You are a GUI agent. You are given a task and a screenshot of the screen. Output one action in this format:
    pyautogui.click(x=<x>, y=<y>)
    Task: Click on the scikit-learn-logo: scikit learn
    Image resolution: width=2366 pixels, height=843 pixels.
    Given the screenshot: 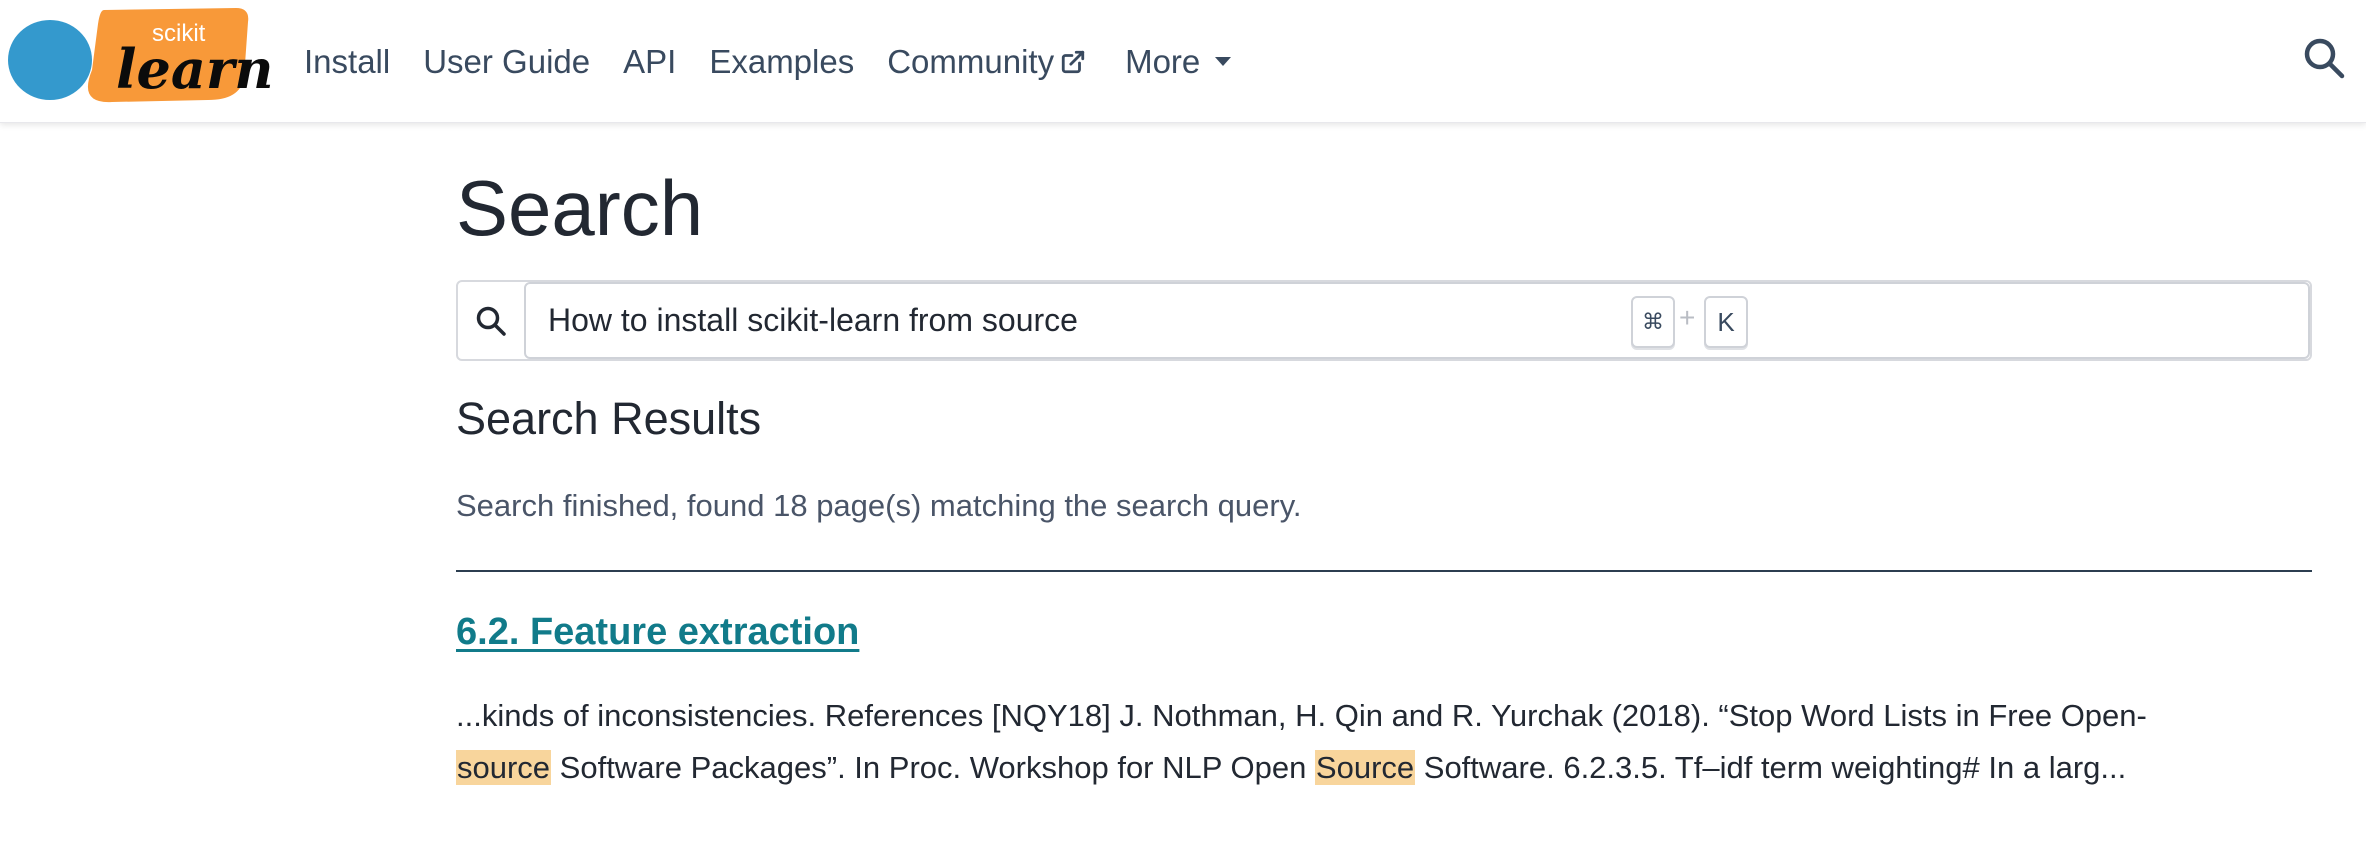 What is the action you would take?
    pyautogui.click(x=140, y=56)
    